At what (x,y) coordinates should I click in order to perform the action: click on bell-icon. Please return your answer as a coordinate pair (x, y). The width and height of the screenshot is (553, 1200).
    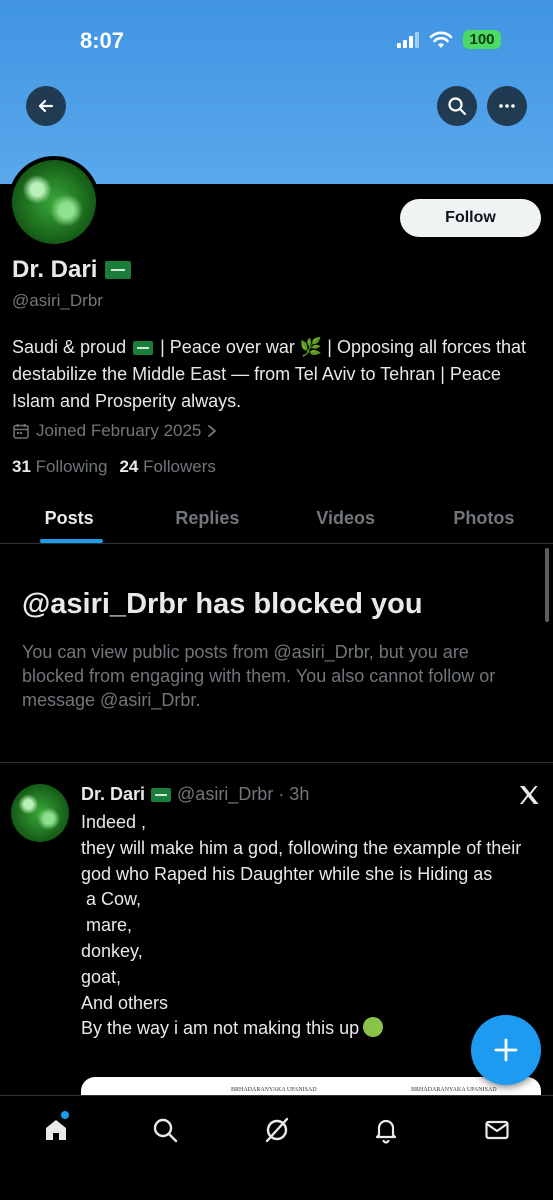
    Looking at the image, I should click on (386, 1131).